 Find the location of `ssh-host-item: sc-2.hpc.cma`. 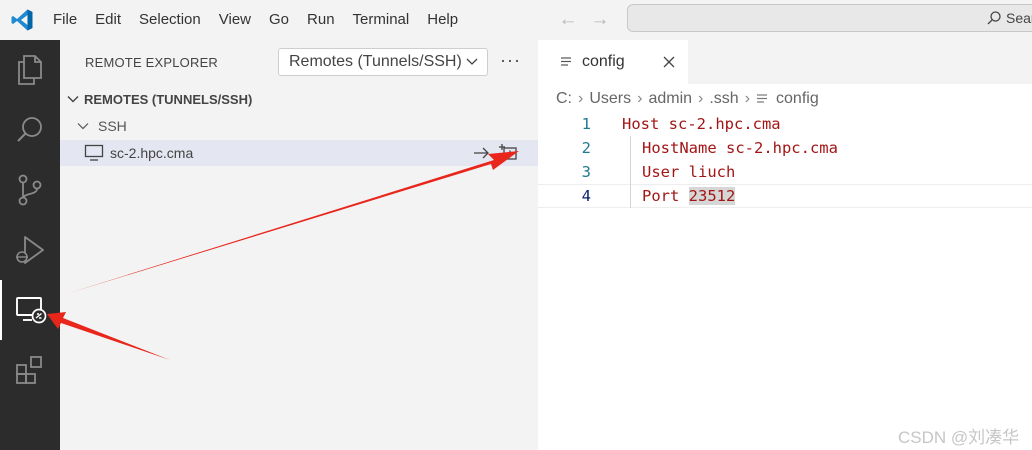

ssh-host-item: sc-2.hpc.cma is located at coordinates (299, 153).